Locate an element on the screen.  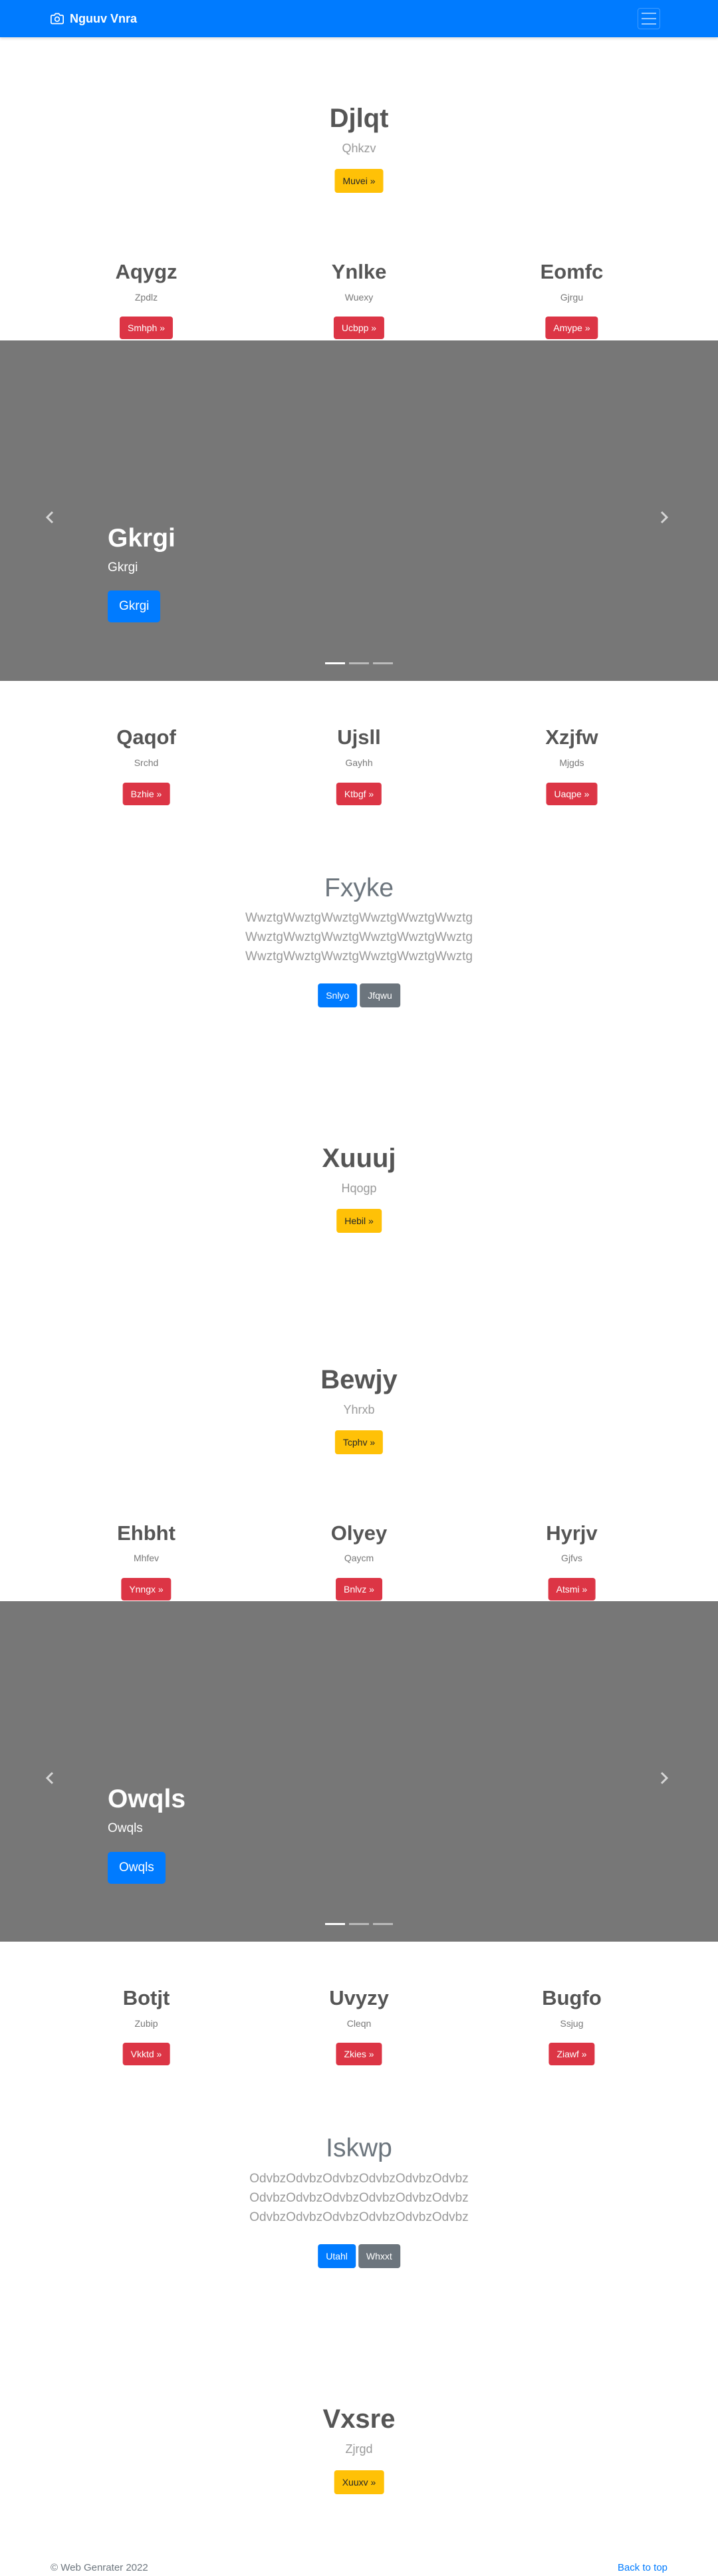
column-text: Mjgds is located at coordinates (571, 762).